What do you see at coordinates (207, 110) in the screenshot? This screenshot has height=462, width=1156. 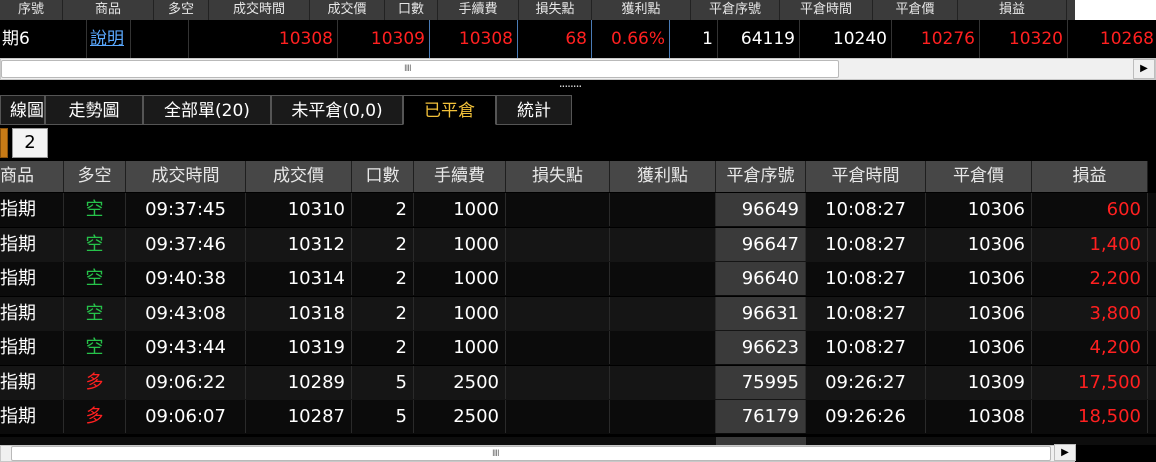 I see `tab-all-orders: 全部單(20)` at bounding box center [207, 110].